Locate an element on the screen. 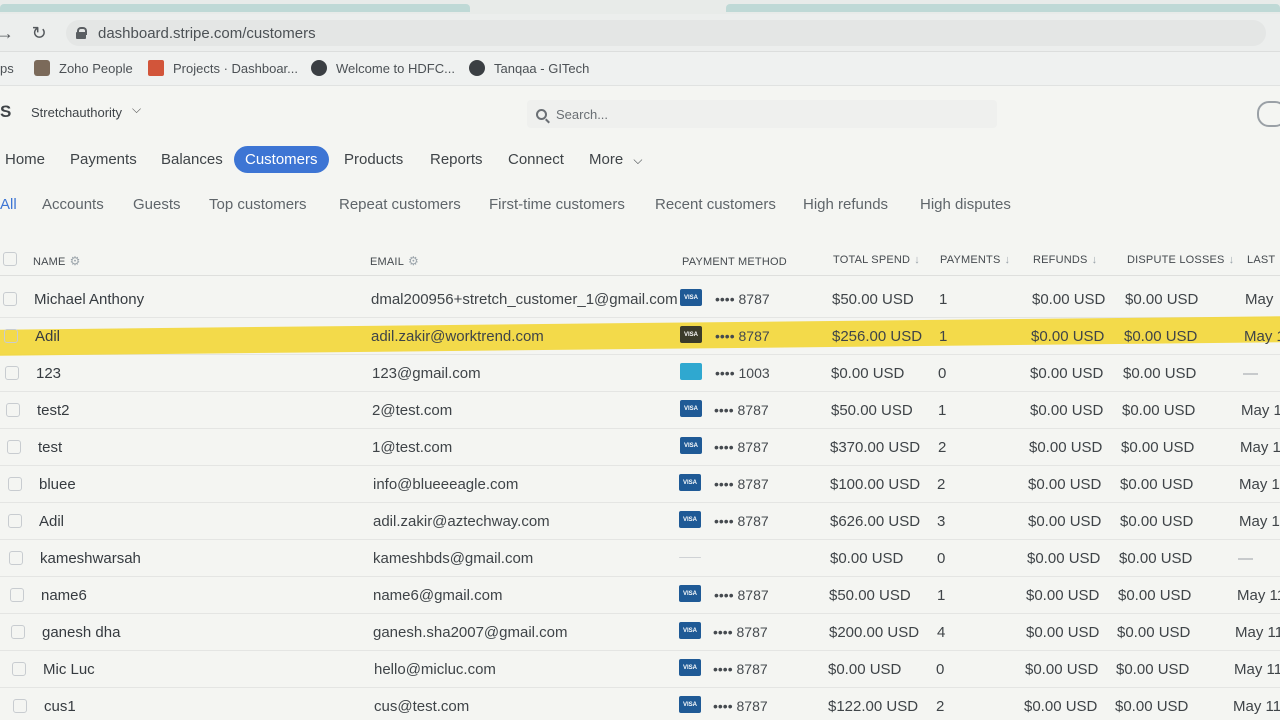 The image size is (1280, 720). customer-name: test2 is located at coordinates (53, 410).